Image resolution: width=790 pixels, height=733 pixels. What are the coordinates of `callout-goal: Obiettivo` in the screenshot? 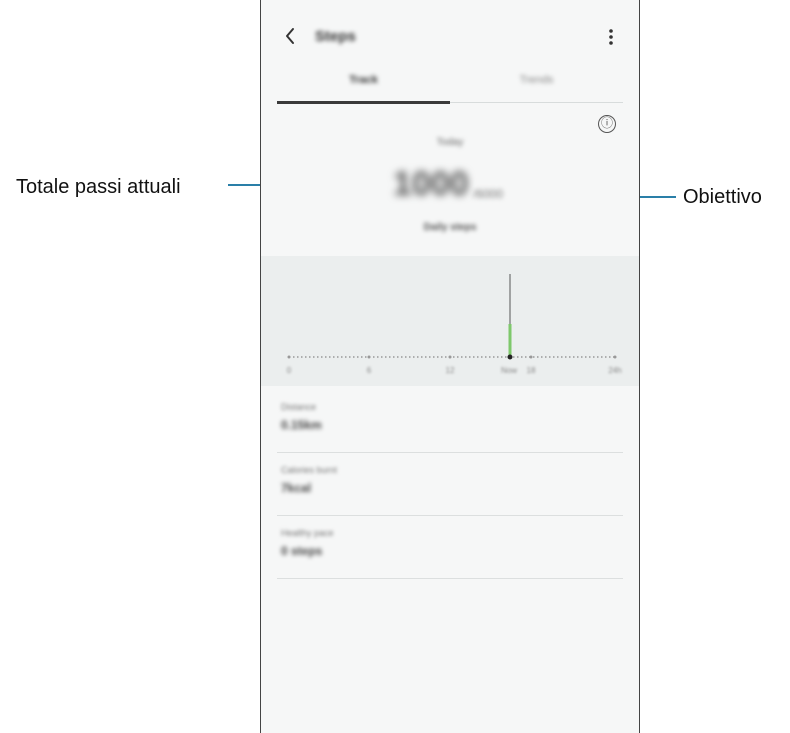 It's located at (722, 197).